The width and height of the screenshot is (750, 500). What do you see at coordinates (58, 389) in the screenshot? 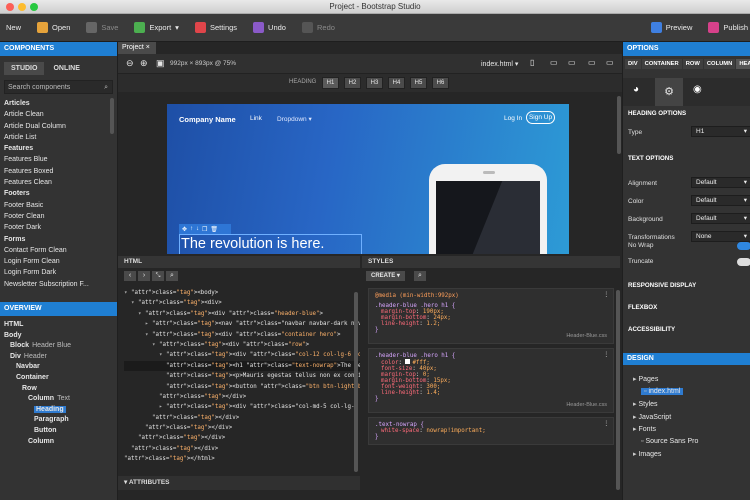
I see `overview-node: Row` at bounding box center [58, 389].